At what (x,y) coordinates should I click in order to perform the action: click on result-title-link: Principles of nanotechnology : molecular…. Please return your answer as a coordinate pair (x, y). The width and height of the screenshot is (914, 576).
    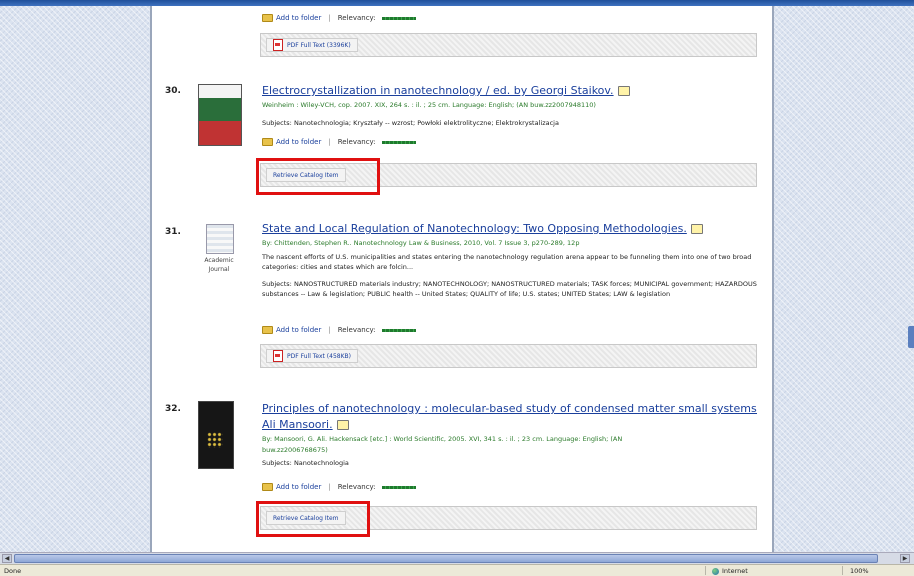
    Looking at the image, I should click on (509, 408).